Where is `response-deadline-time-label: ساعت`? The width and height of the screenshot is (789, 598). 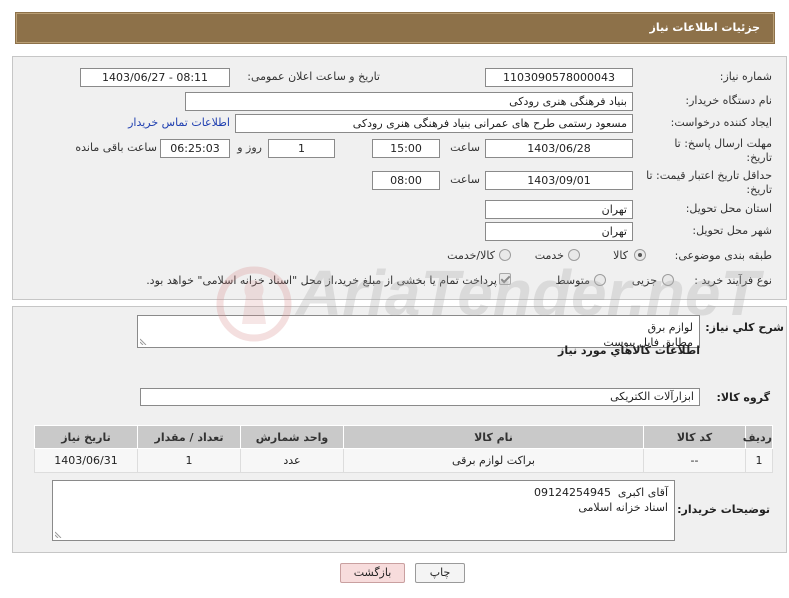 response-deadline-time-label: ساعت is located at coordinates (465, 147).